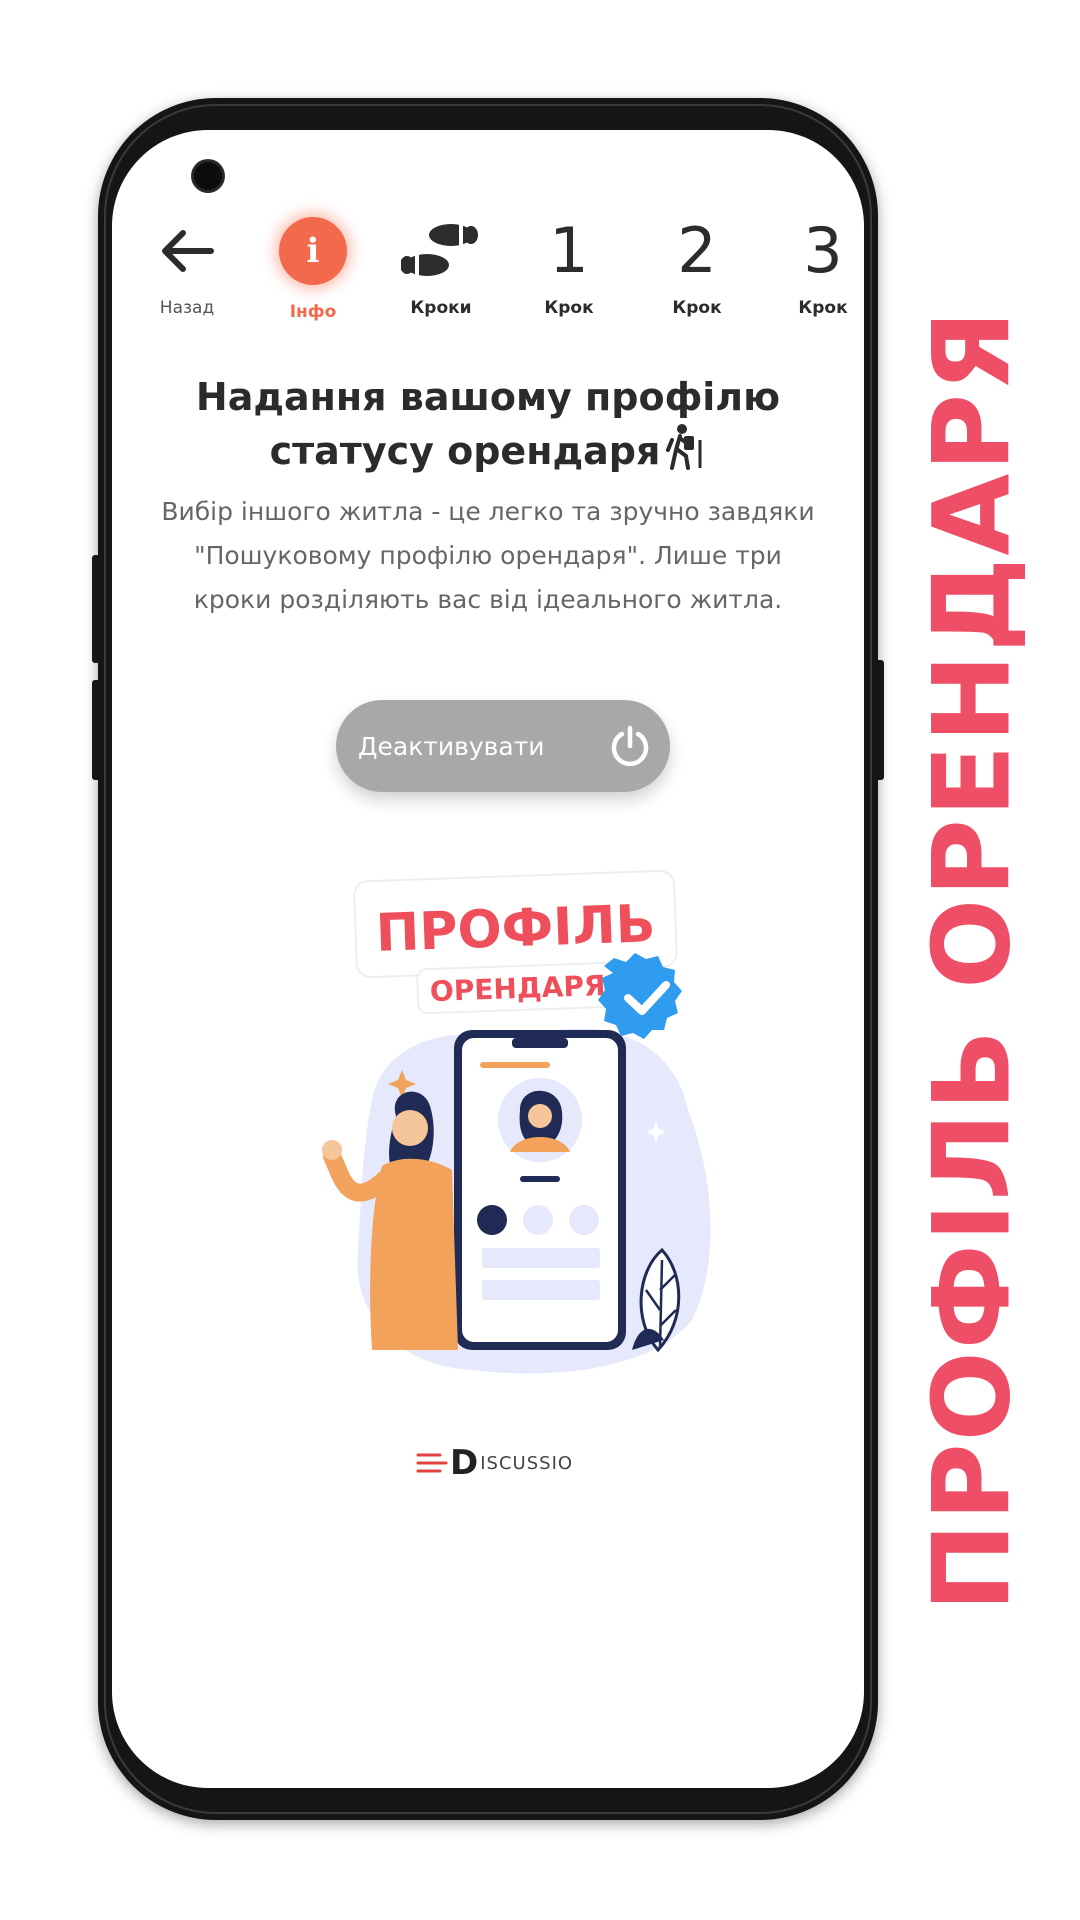 The height and width of the screenshot is (1920, 1080). What do you see at coordinates (439, 250) in the screenshot?
I see `footprints-icon` at bounding box center [439, 250].